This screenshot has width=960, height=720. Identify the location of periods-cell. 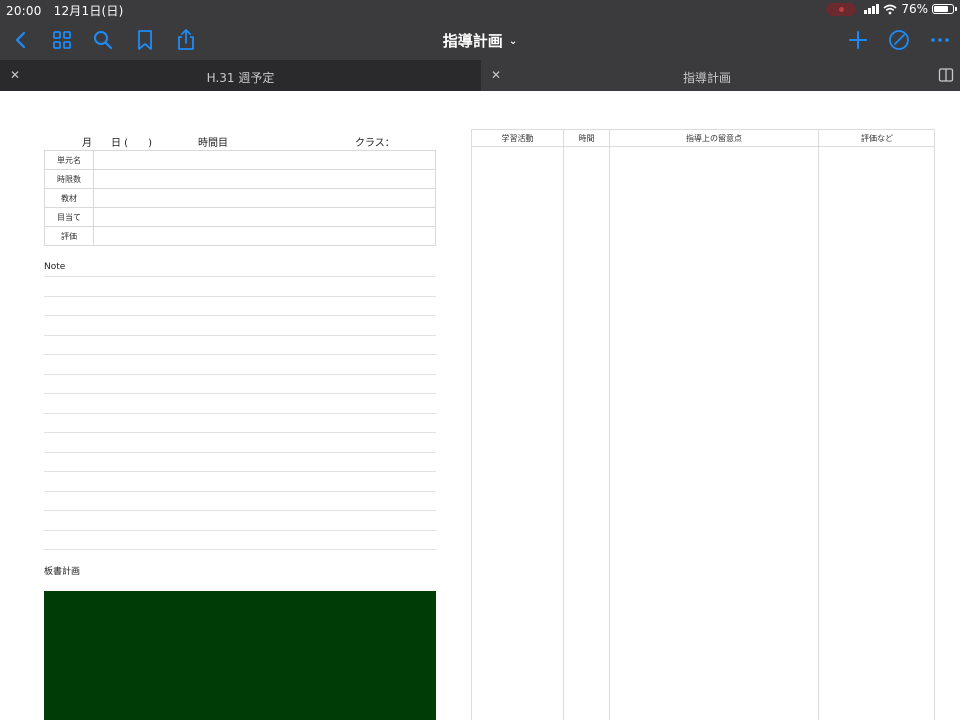
(264, 179).